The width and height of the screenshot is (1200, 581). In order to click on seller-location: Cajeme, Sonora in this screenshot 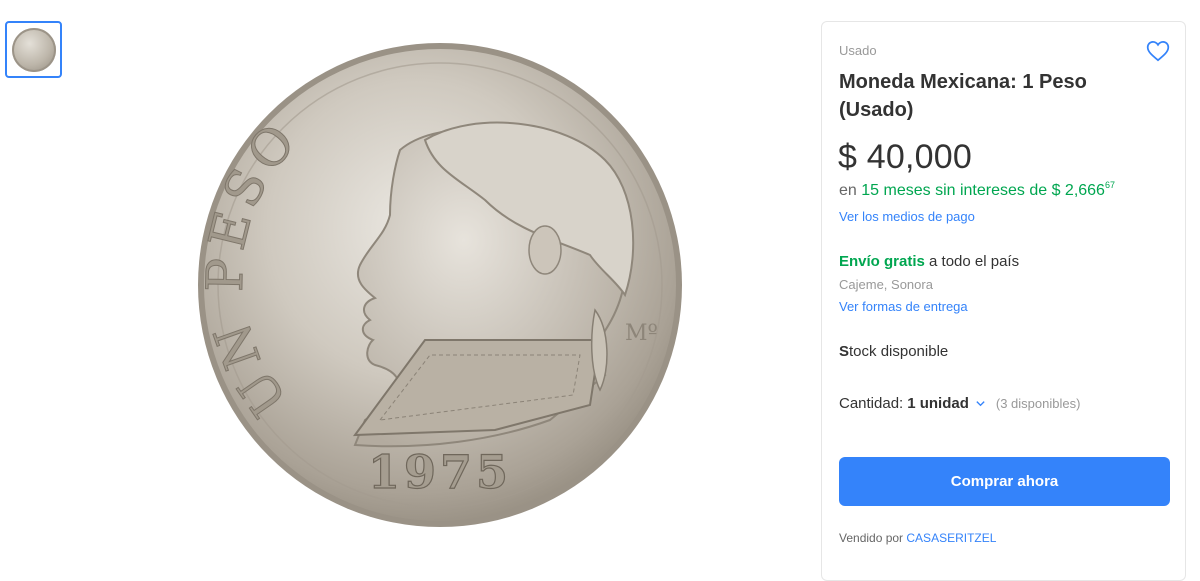, I will do `click(886, 284)`.